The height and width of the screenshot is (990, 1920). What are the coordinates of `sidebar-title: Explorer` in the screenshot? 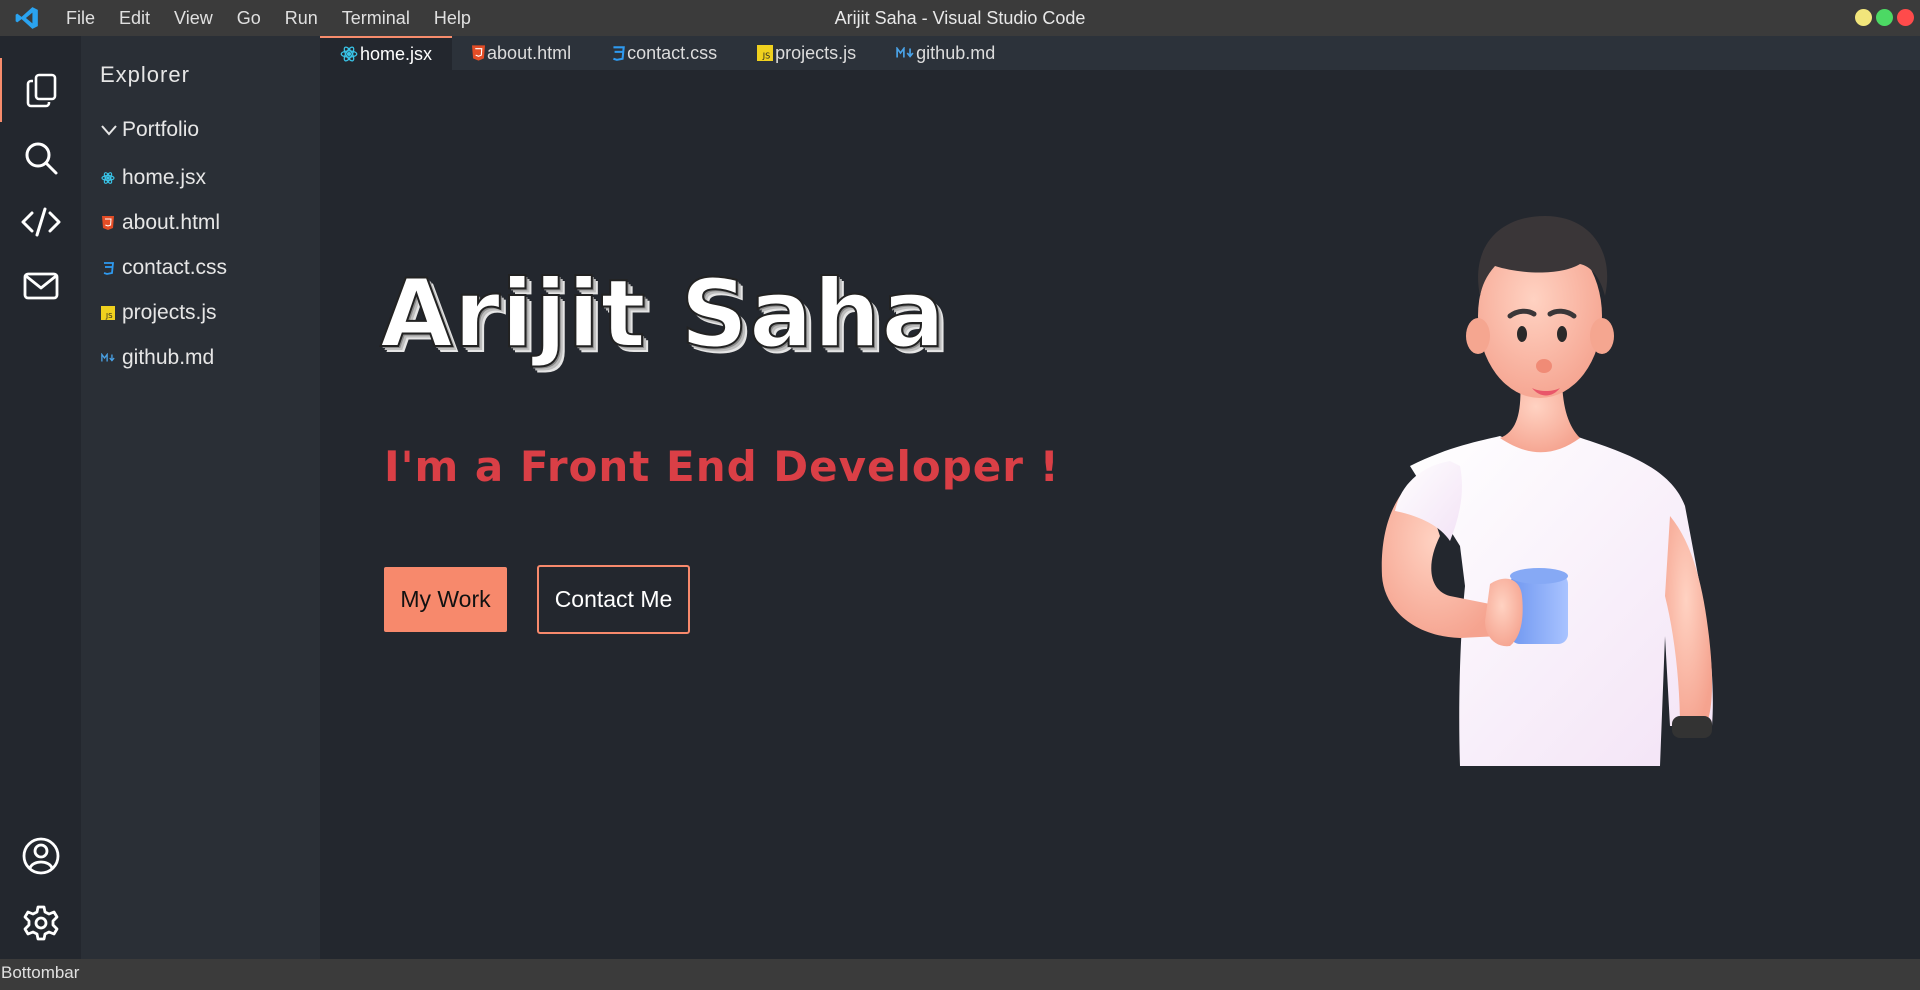 It's located at (145, 74).